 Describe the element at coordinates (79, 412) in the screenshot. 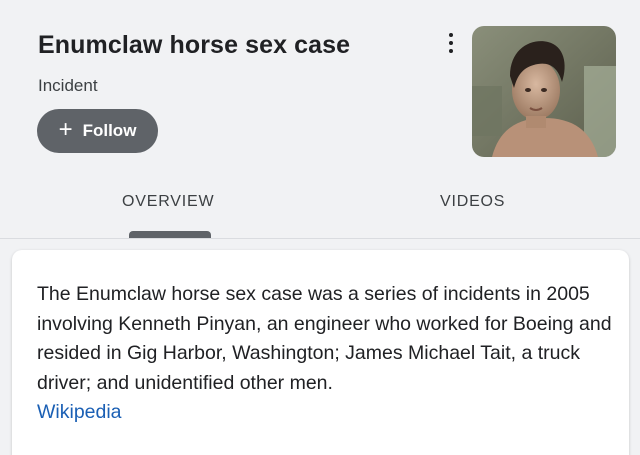

I see `wikipedia-link: Wikipedia` at that location.